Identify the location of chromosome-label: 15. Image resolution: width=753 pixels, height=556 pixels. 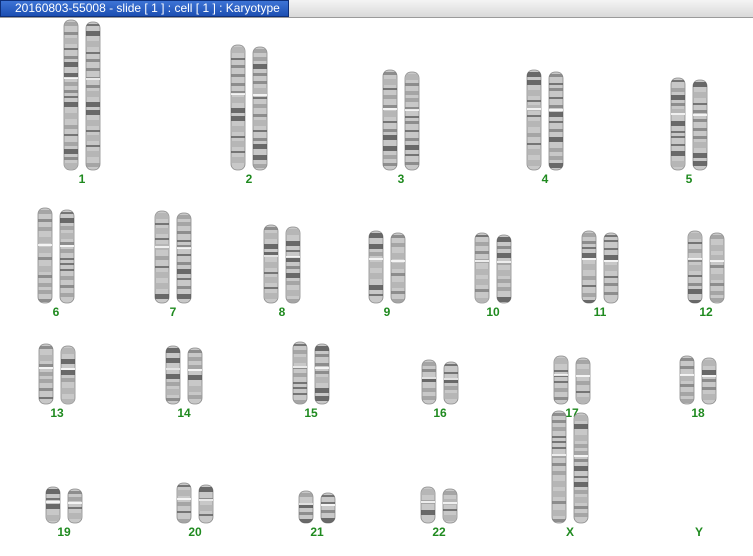
(311, 413).